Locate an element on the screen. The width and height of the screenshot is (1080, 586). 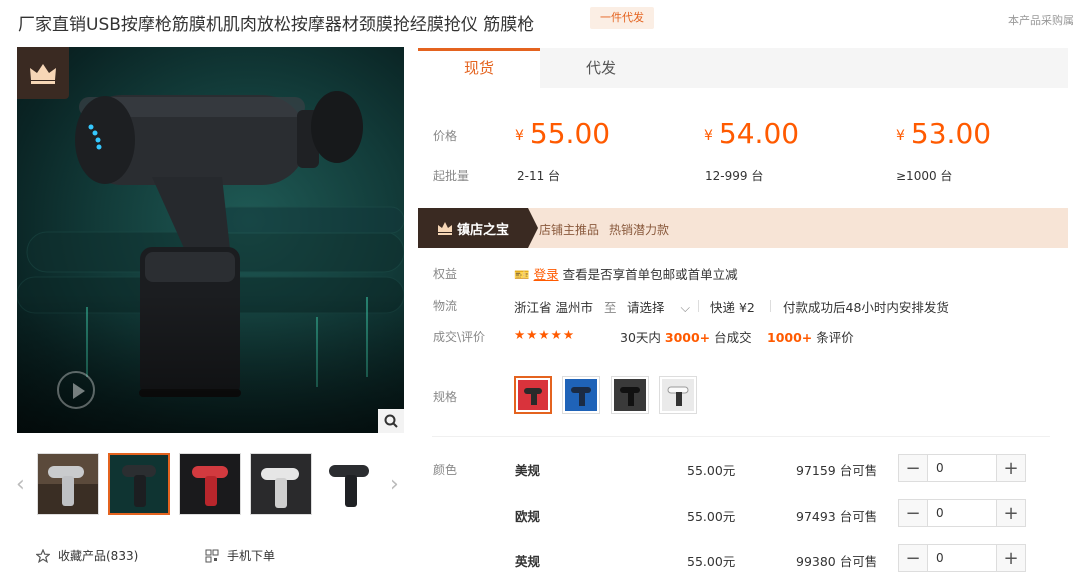
shop-treasure-banner: 镇店之宝 店铺主推品 热销潜力款 is located at coordinates (743, 228).